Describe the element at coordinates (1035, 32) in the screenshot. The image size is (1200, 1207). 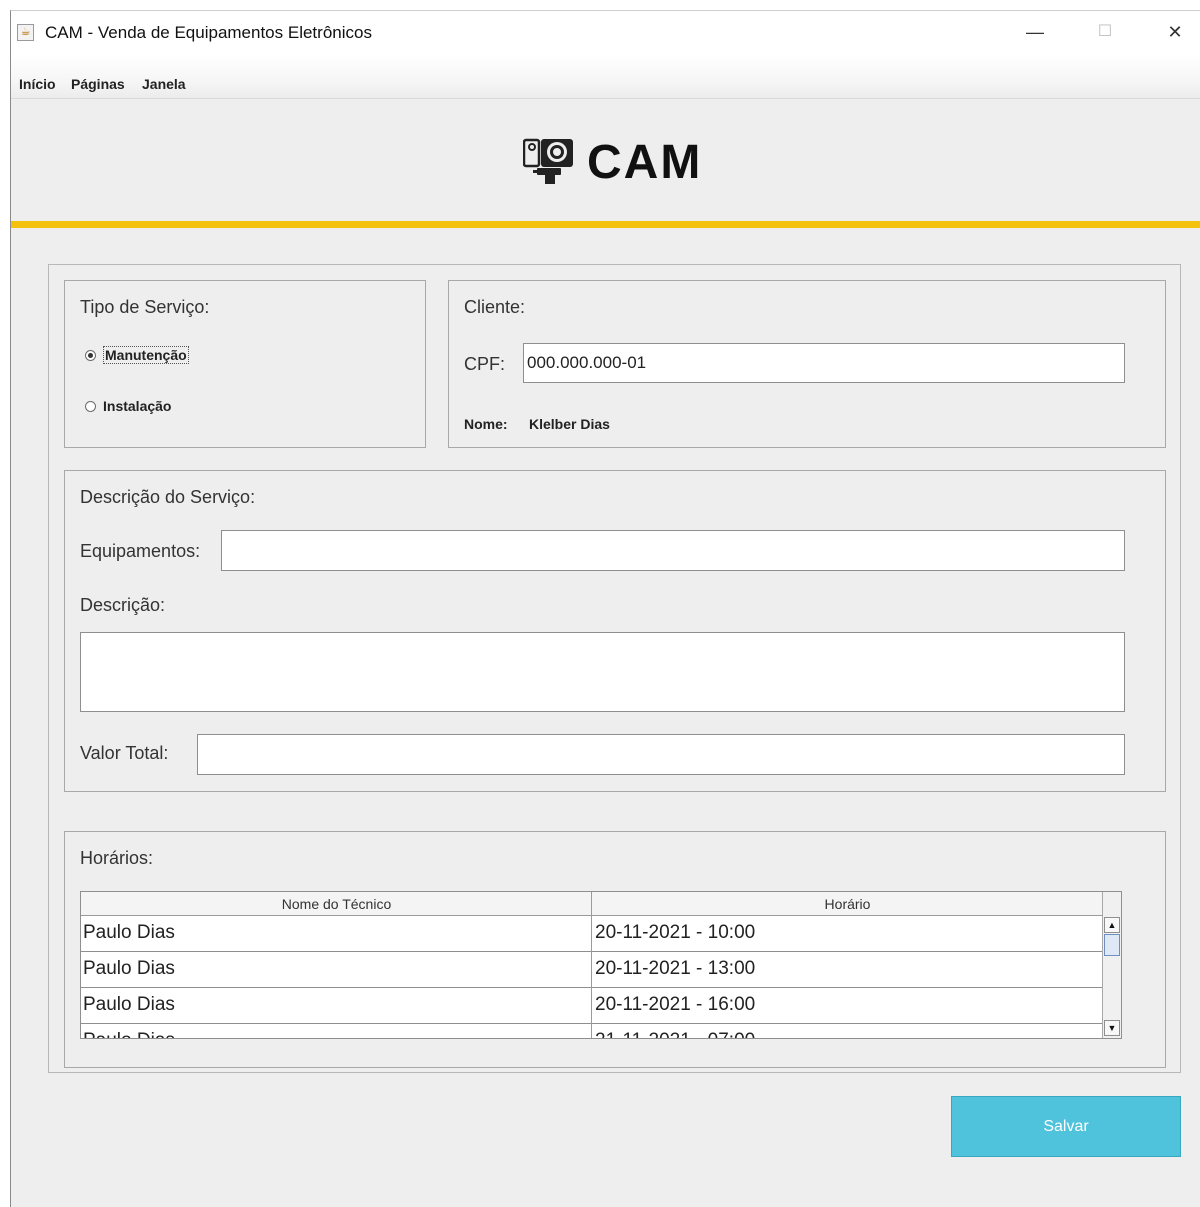
I see `minimize-button: —` at that location.